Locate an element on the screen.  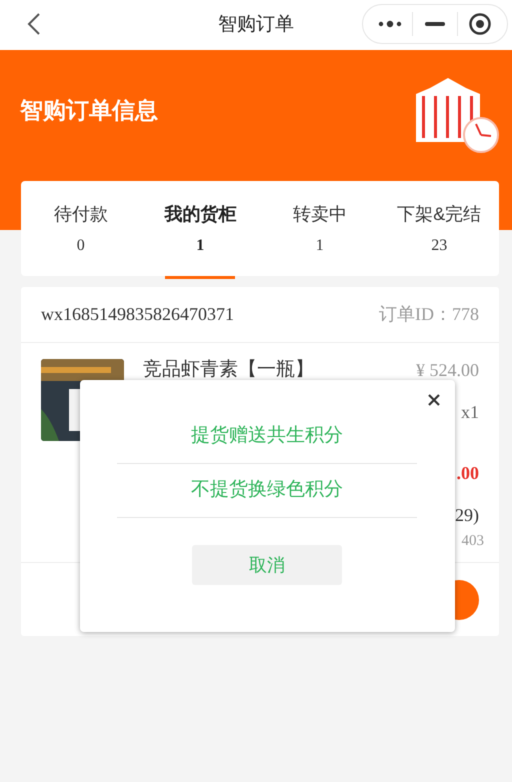
minimize-icon is located at coordinates (435, 24).